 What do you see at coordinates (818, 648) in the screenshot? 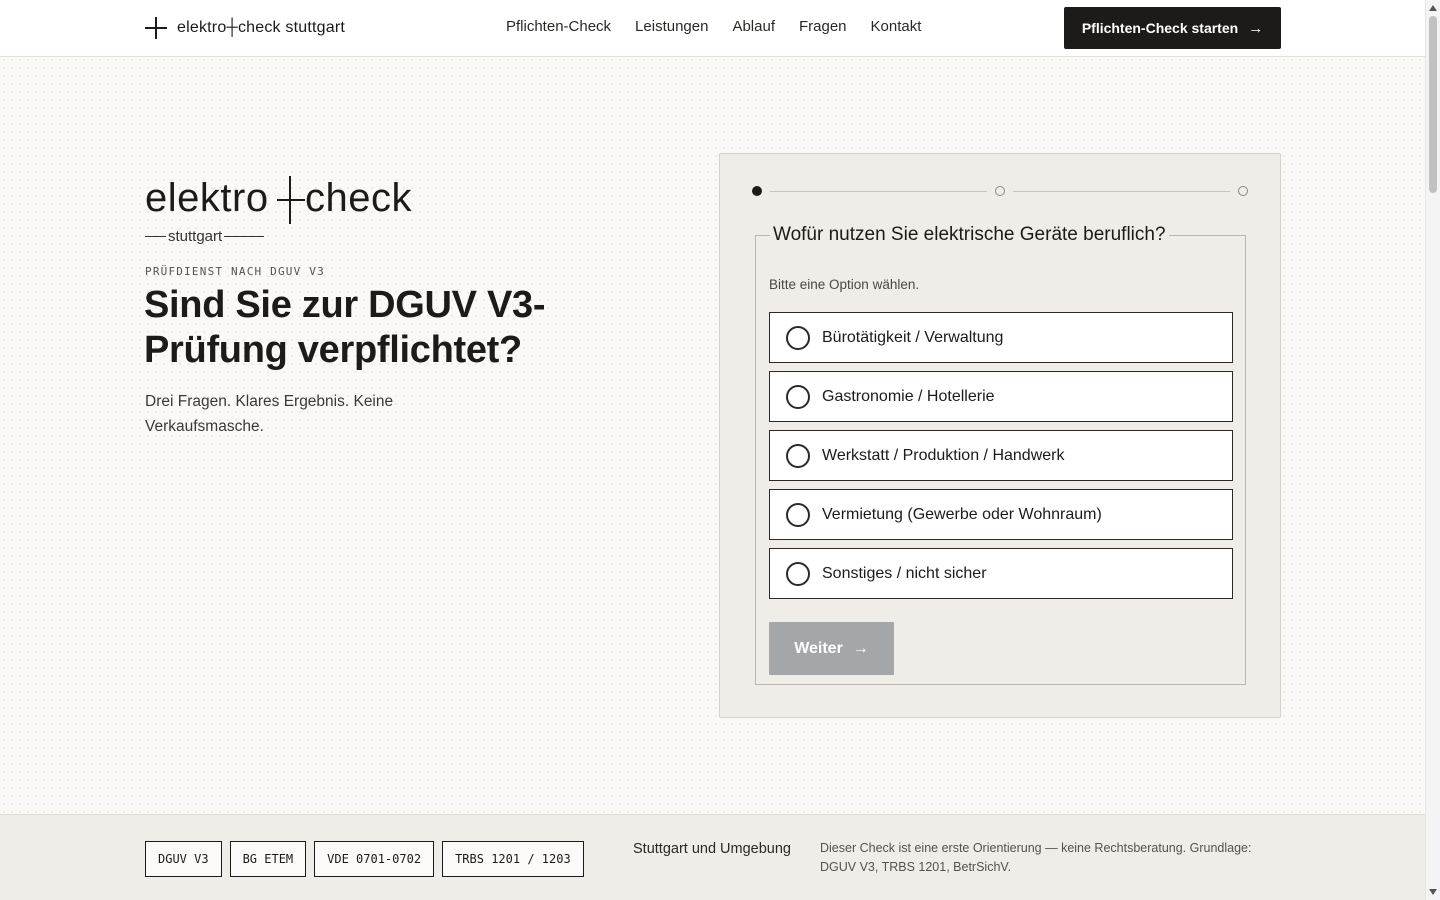
I see `next-button-label: Weiter` at bounding box center [818, 648].